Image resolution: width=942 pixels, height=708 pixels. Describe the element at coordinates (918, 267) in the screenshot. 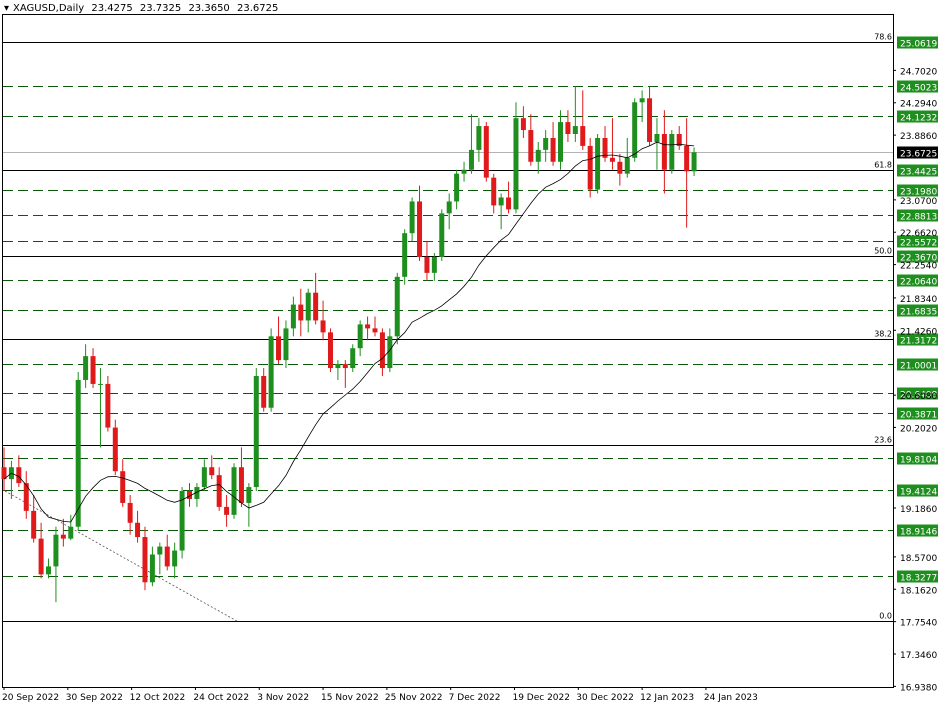

I see `price-tick-label: 22.2540` at that location.